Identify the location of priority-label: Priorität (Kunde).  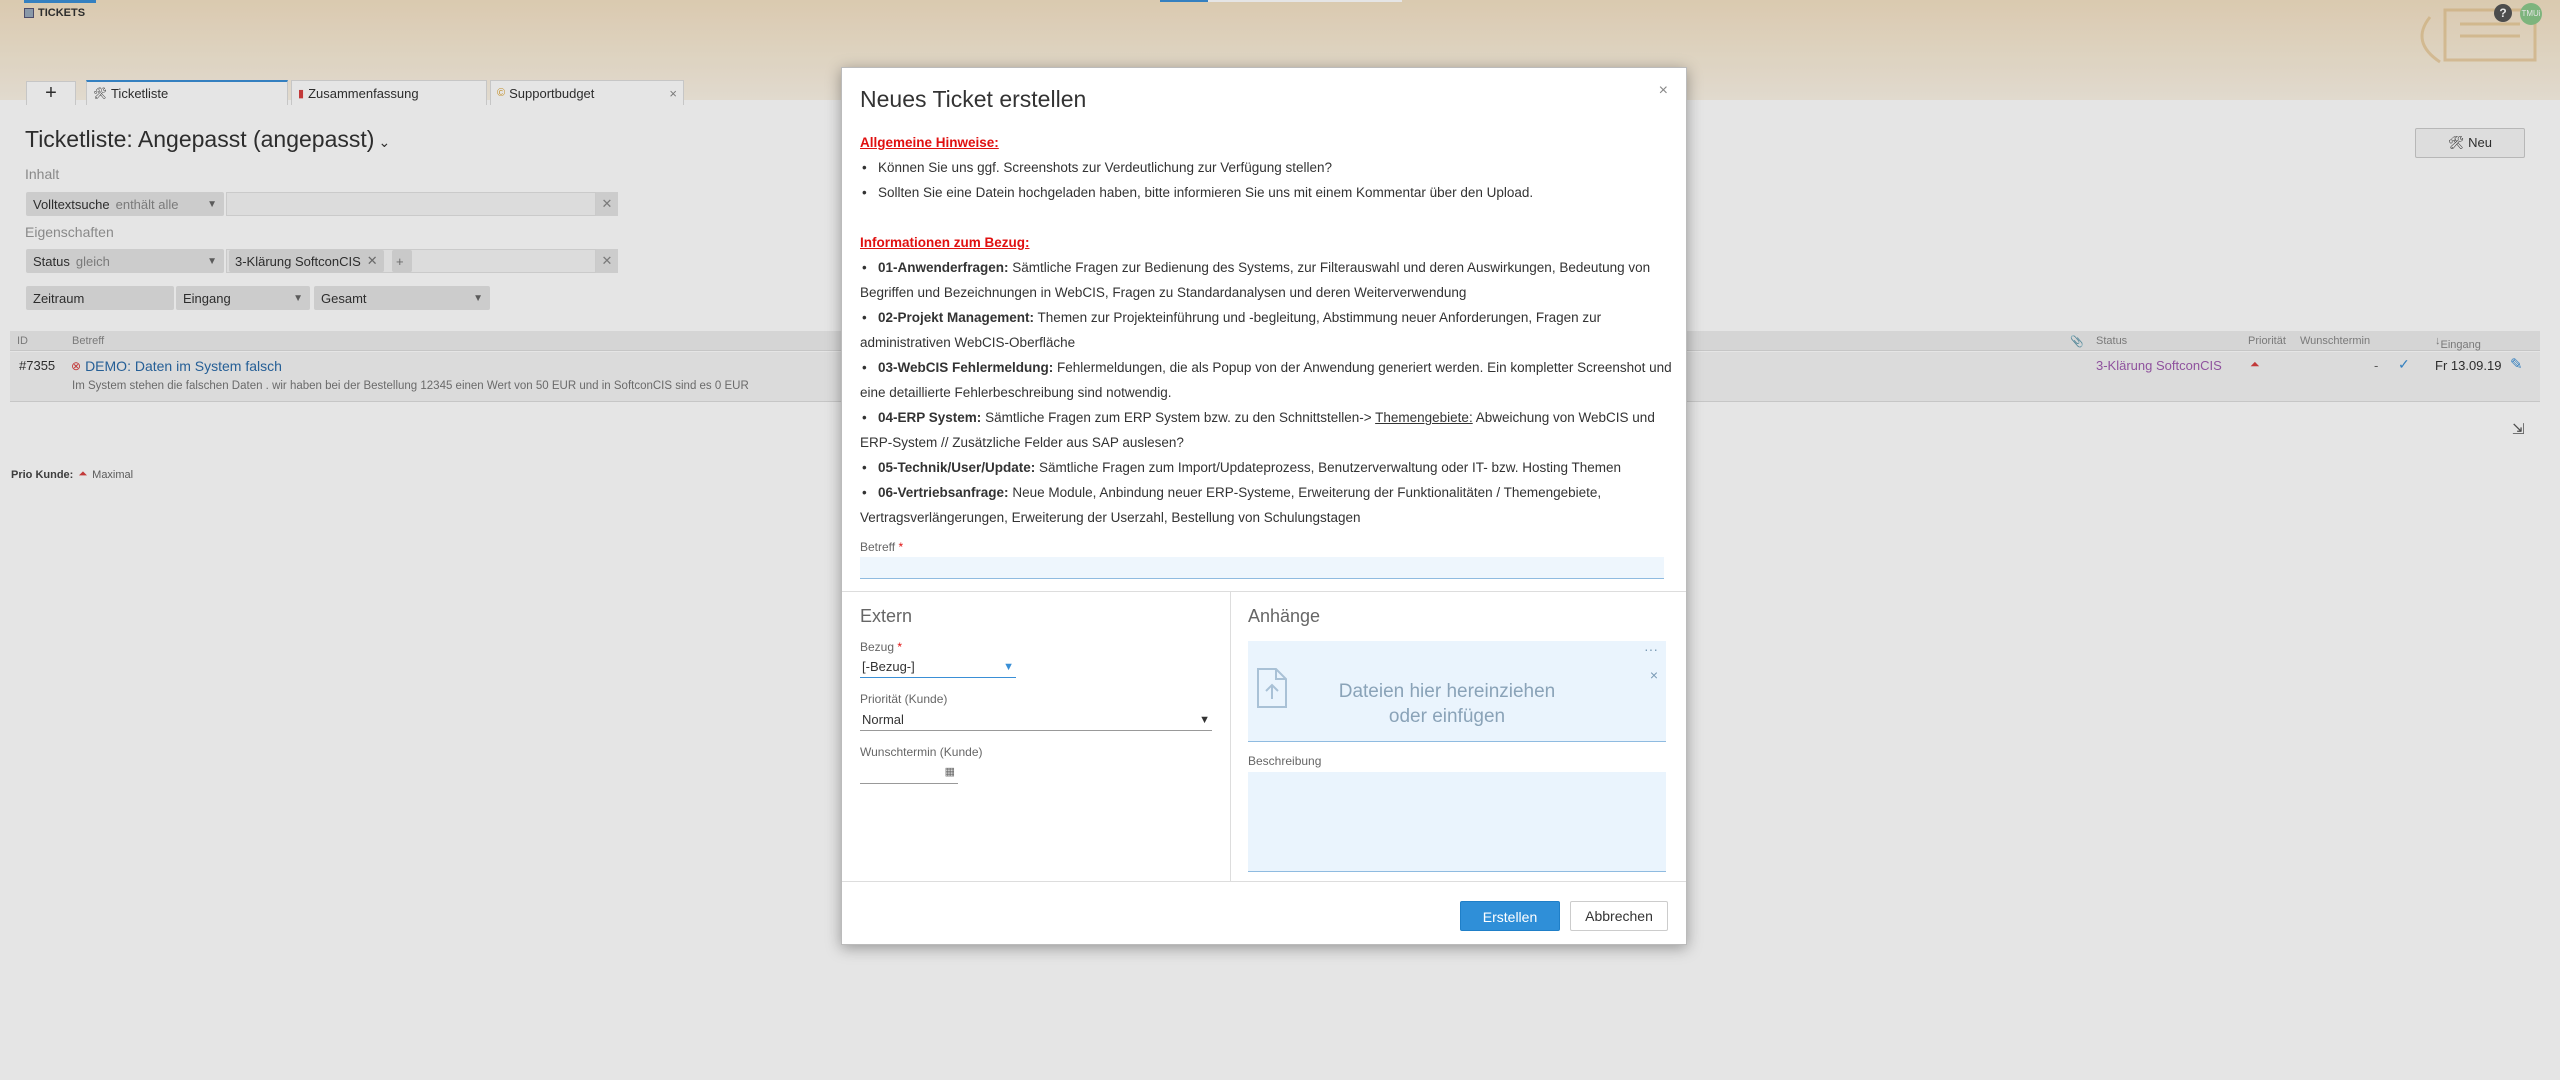
(904, 699).